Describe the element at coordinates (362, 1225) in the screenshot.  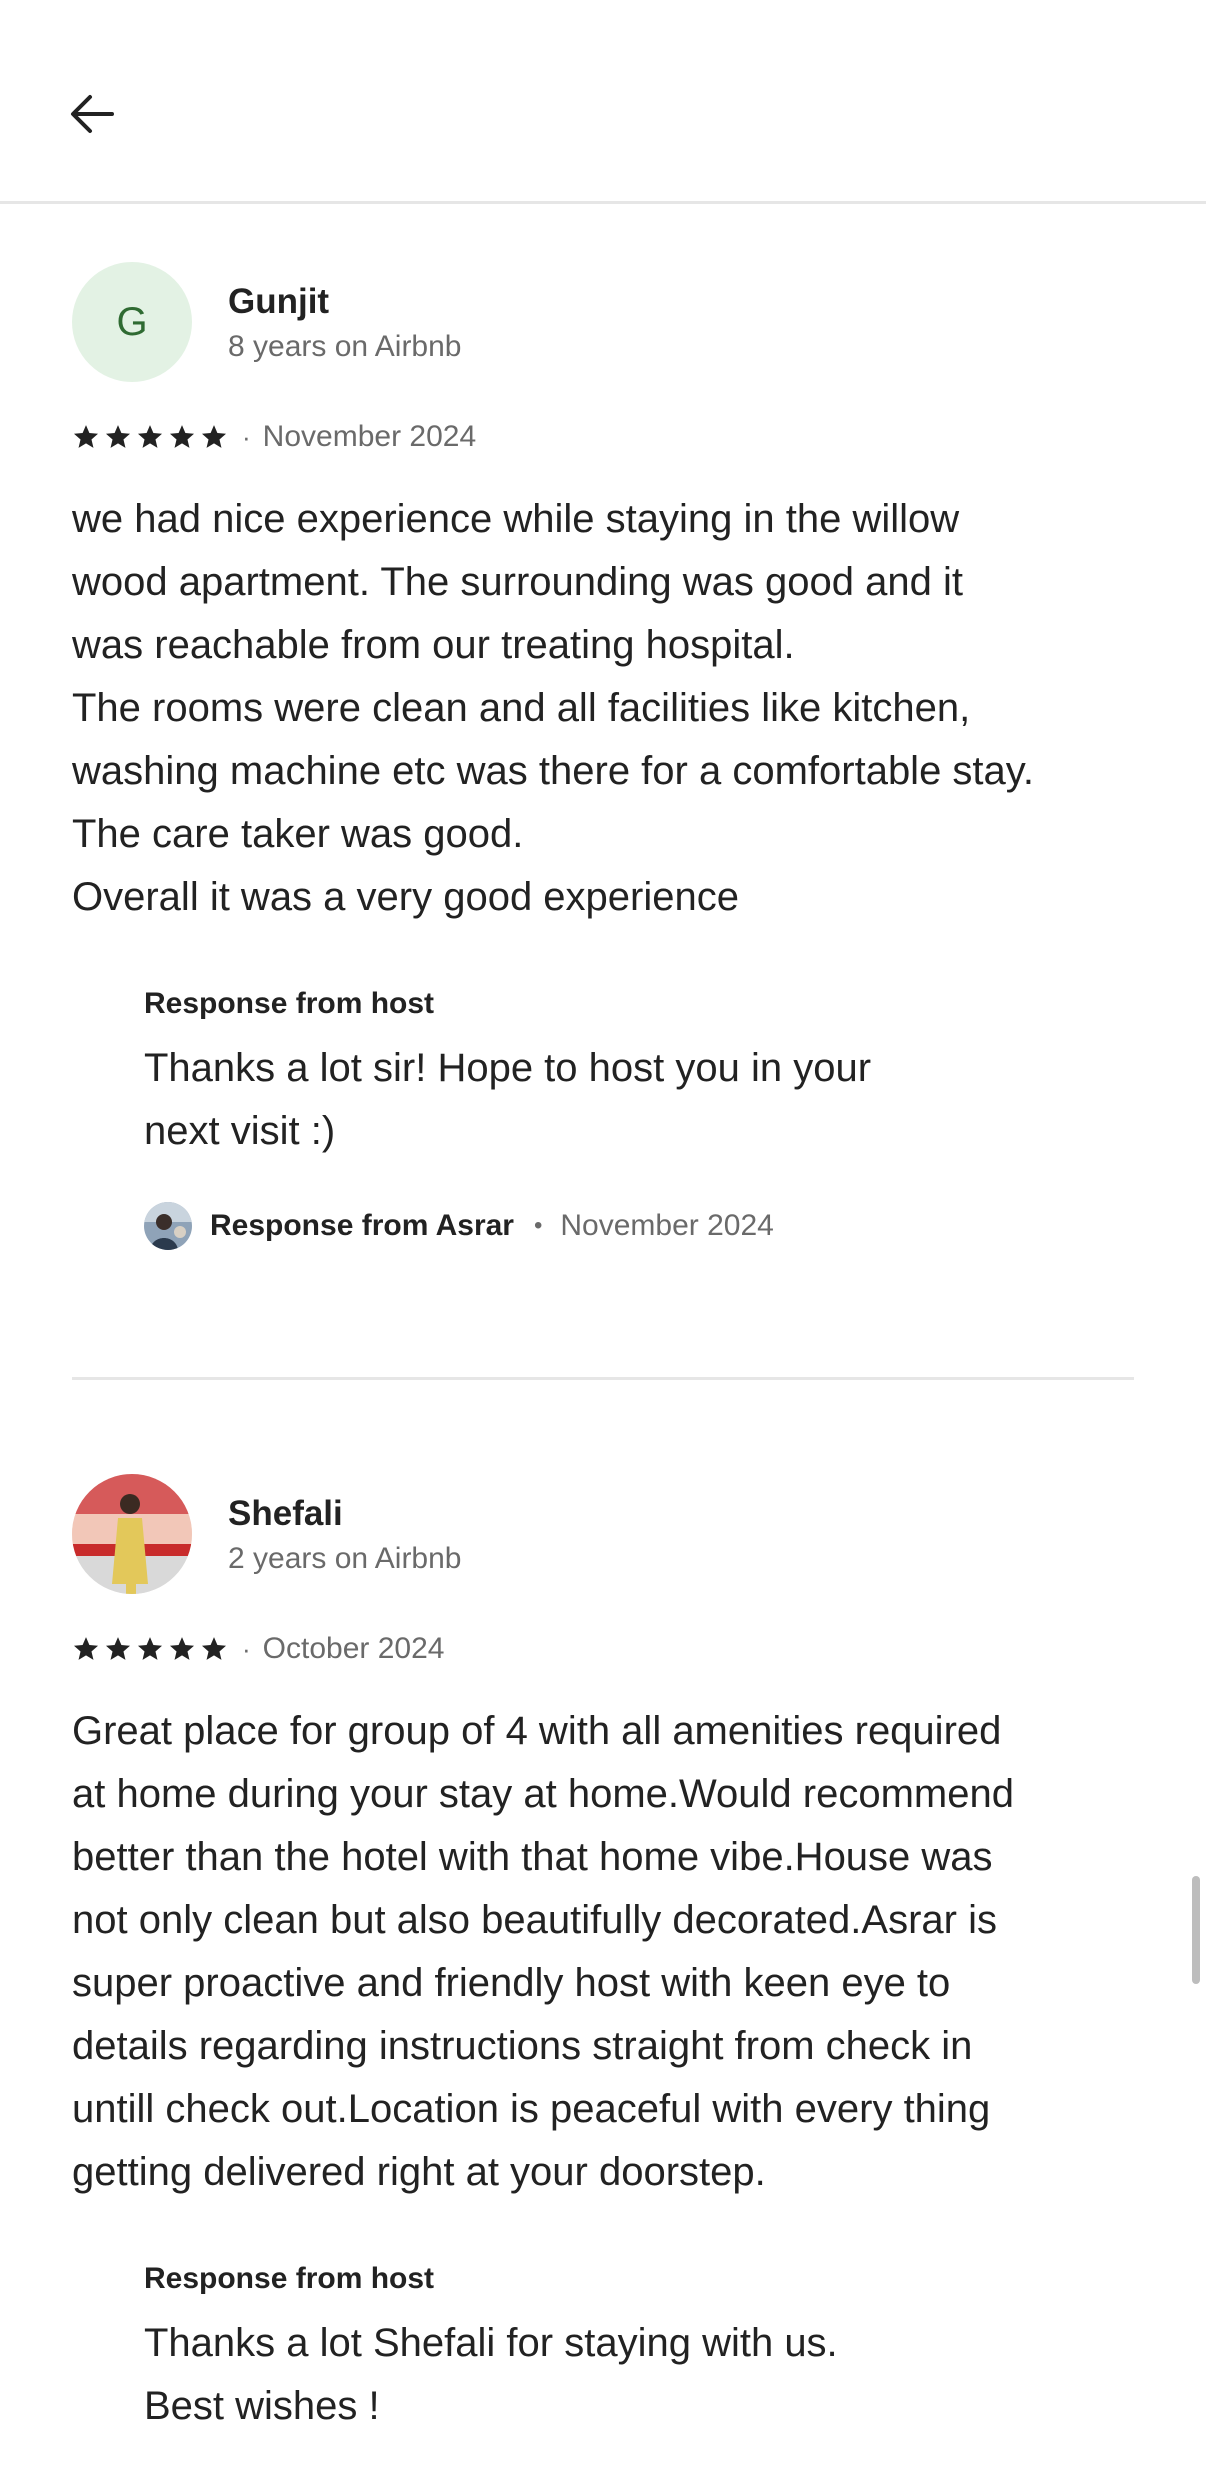
I see `host-response-label: Response from Asrar` at that location.